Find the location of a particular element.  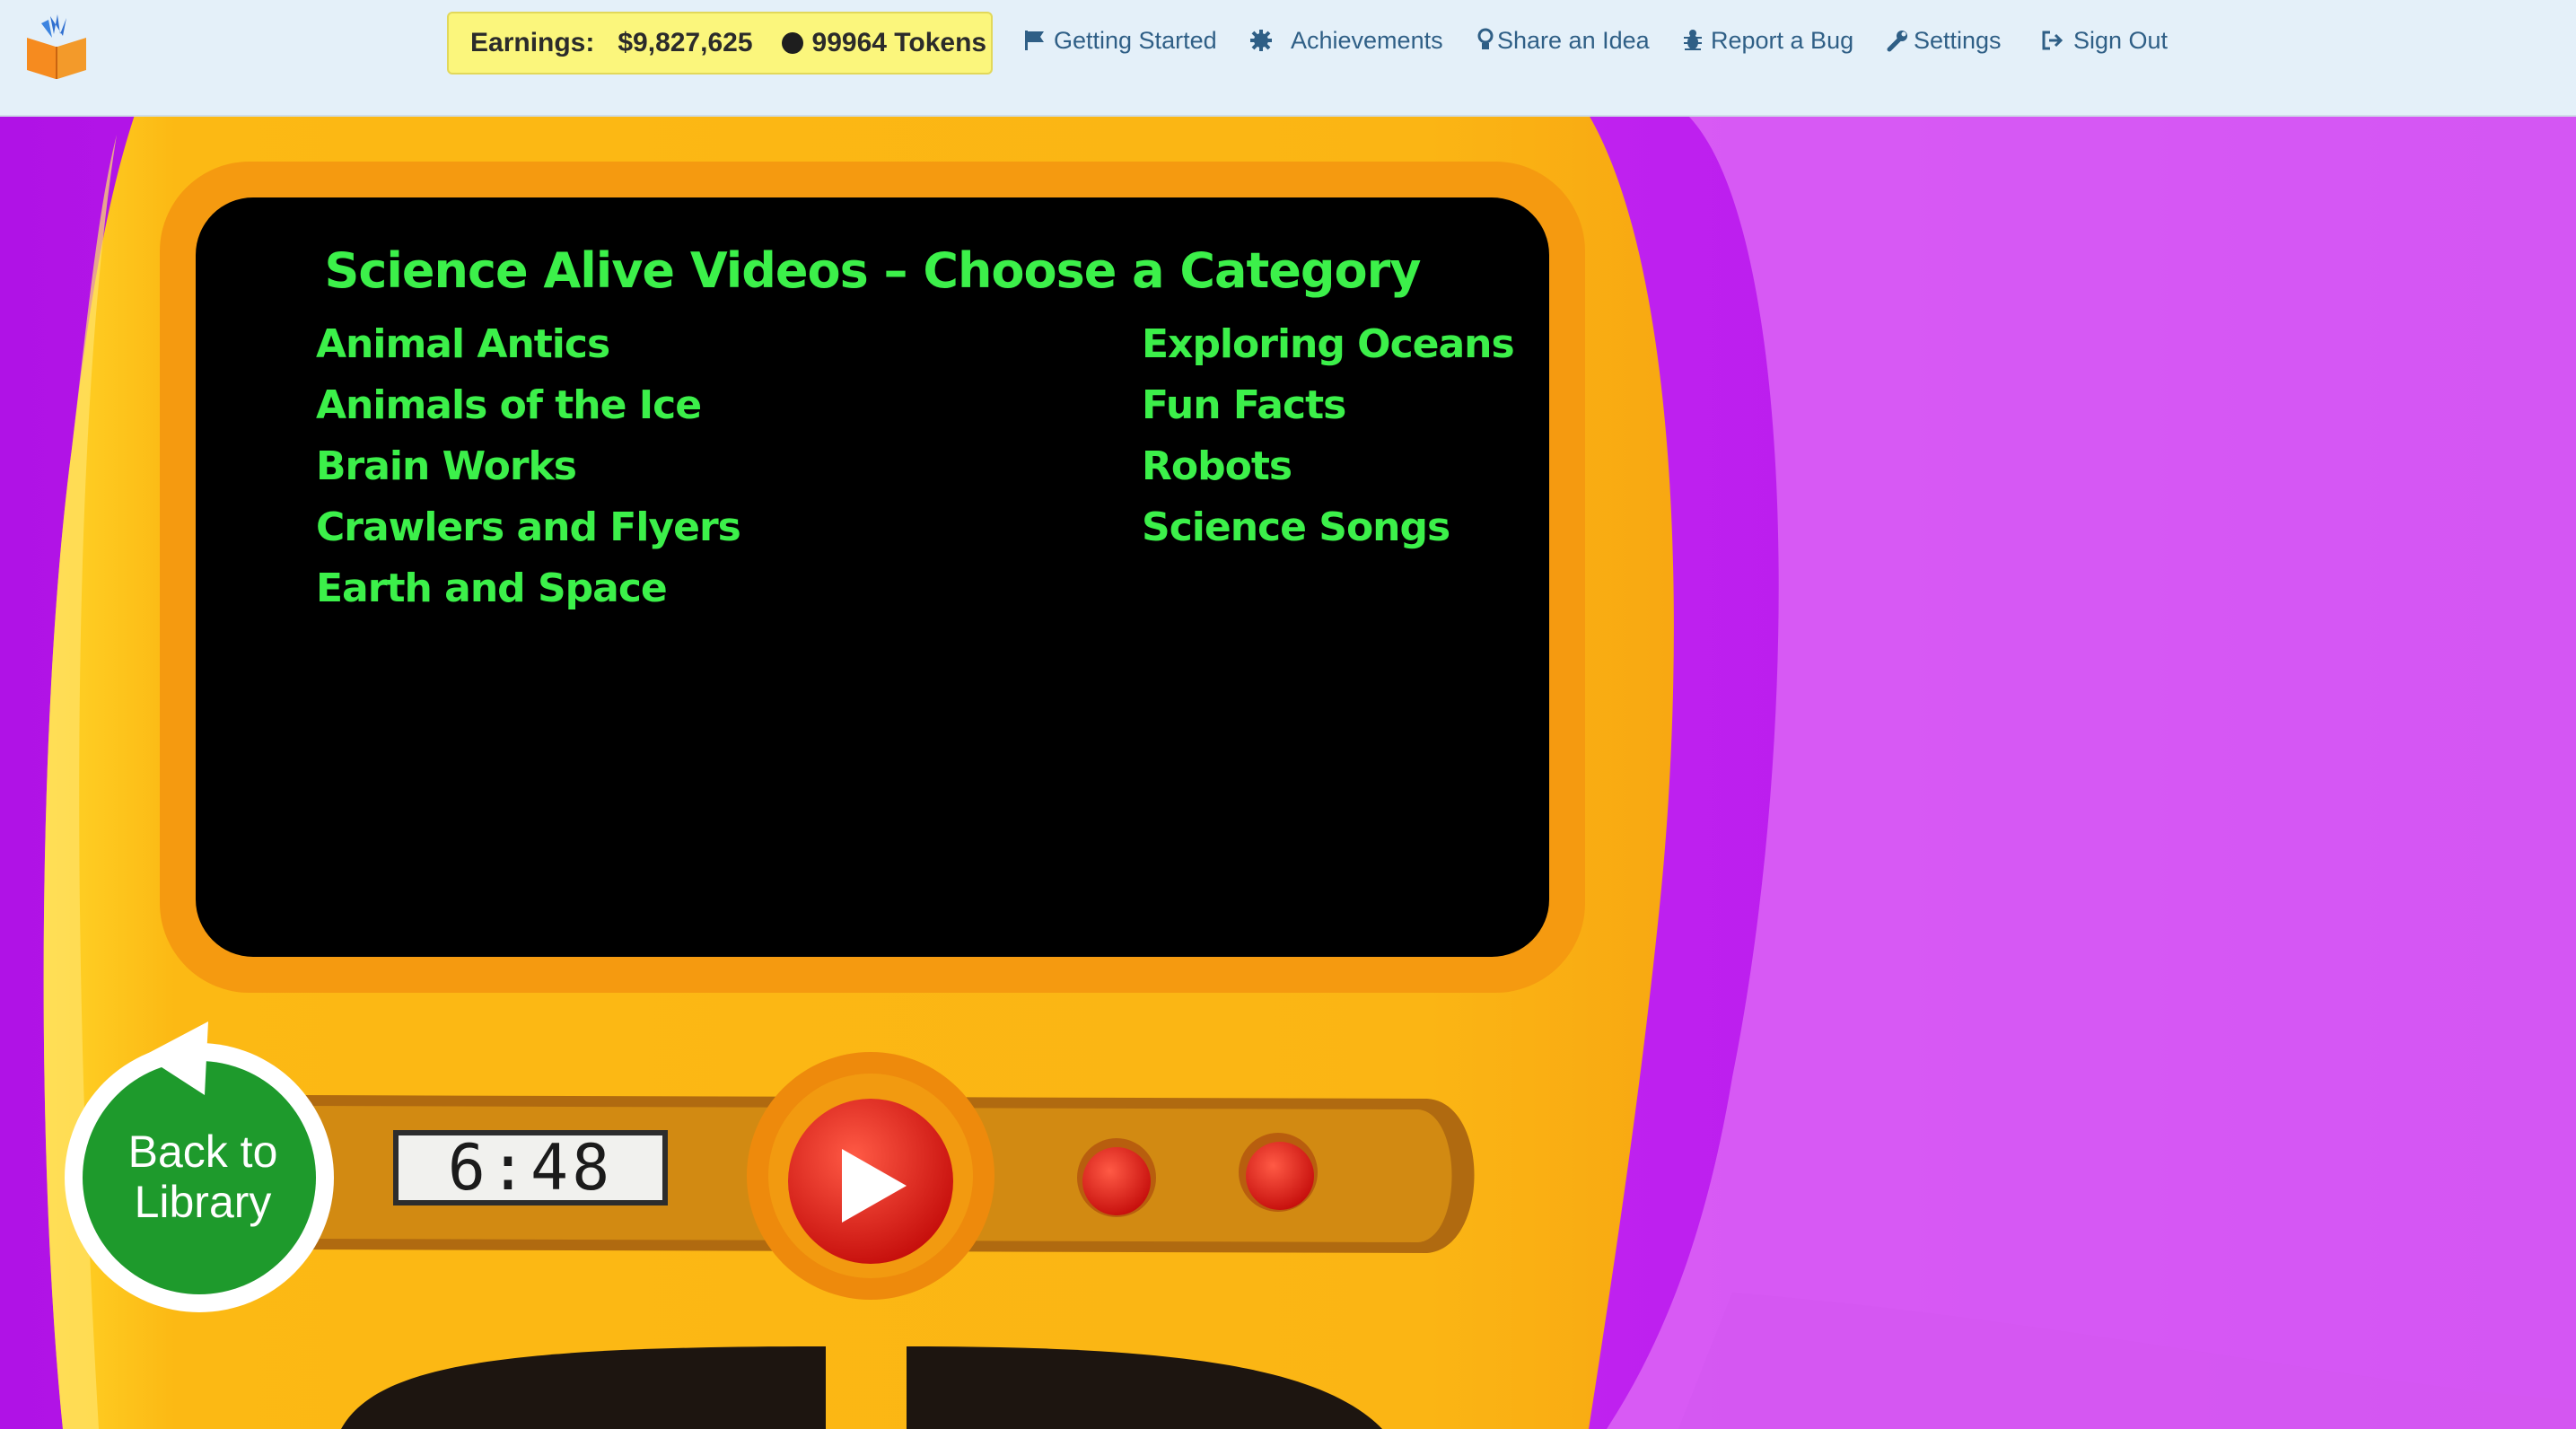

bug-icon is located at coordinates (1693, 40).